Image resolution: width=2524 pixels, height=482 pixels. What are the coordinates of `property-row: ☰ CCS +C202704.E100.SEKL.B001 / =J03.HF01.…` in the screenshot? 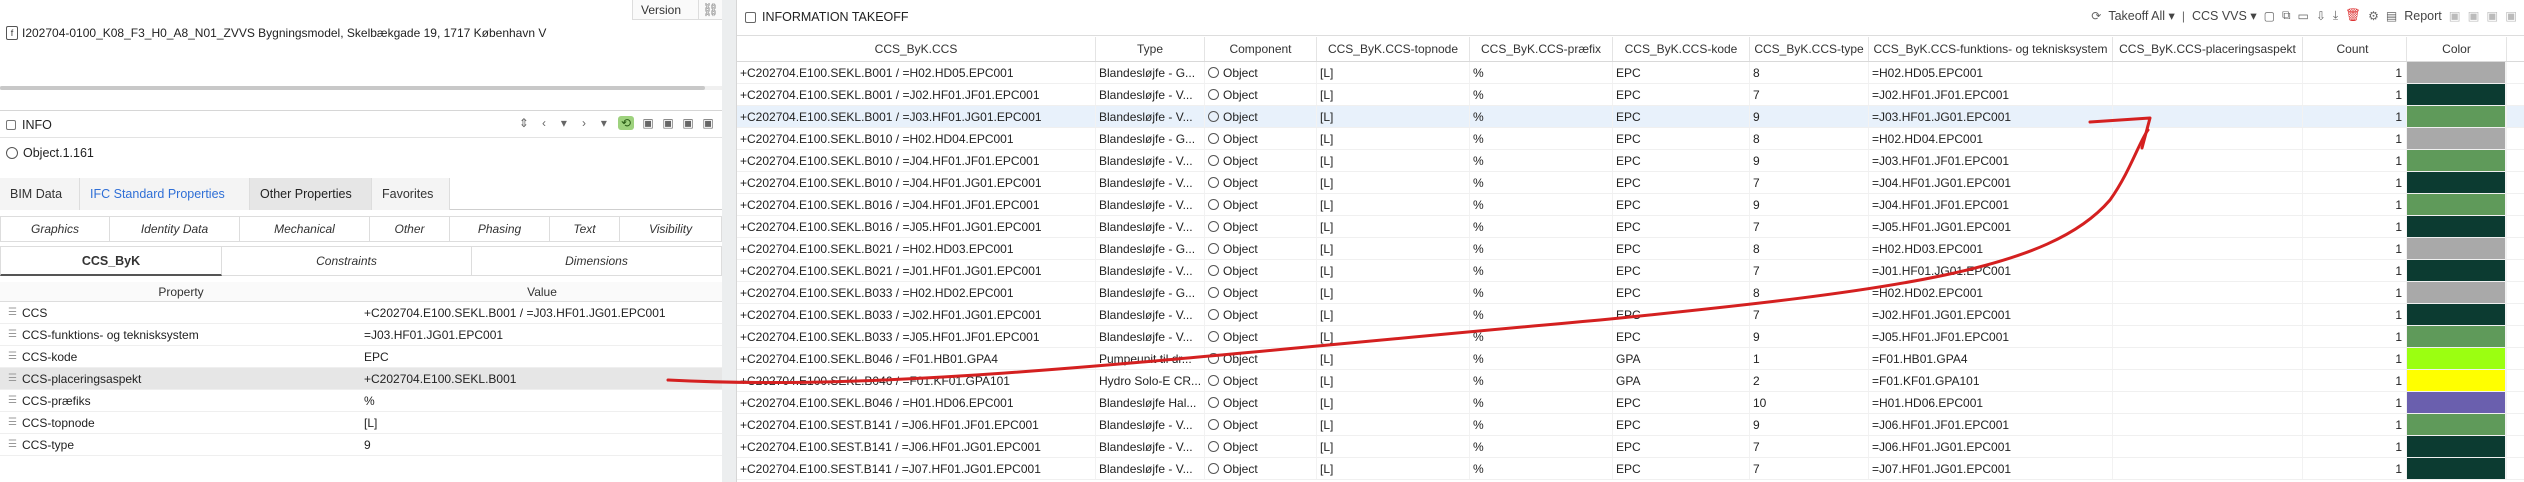 It's located at (361, 313).